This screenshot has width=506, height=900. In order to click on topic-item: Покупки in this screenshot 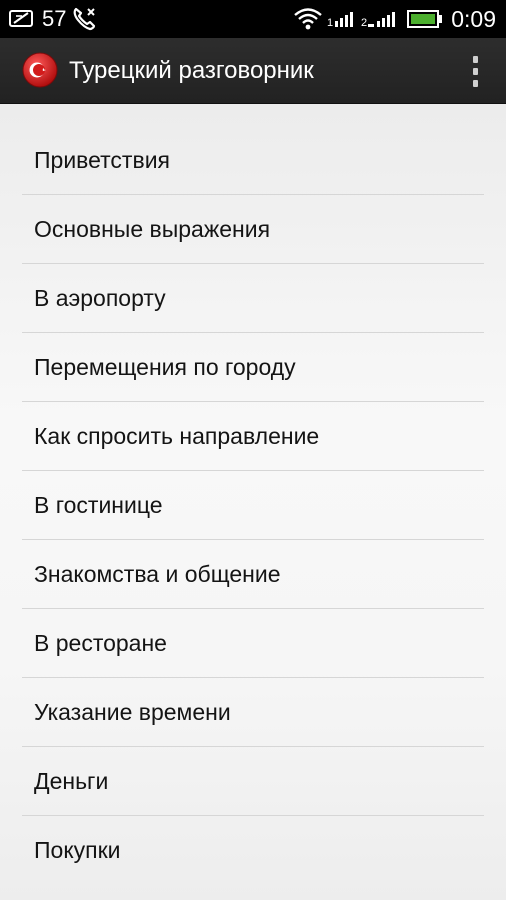, I will do `click(253, 850)`.